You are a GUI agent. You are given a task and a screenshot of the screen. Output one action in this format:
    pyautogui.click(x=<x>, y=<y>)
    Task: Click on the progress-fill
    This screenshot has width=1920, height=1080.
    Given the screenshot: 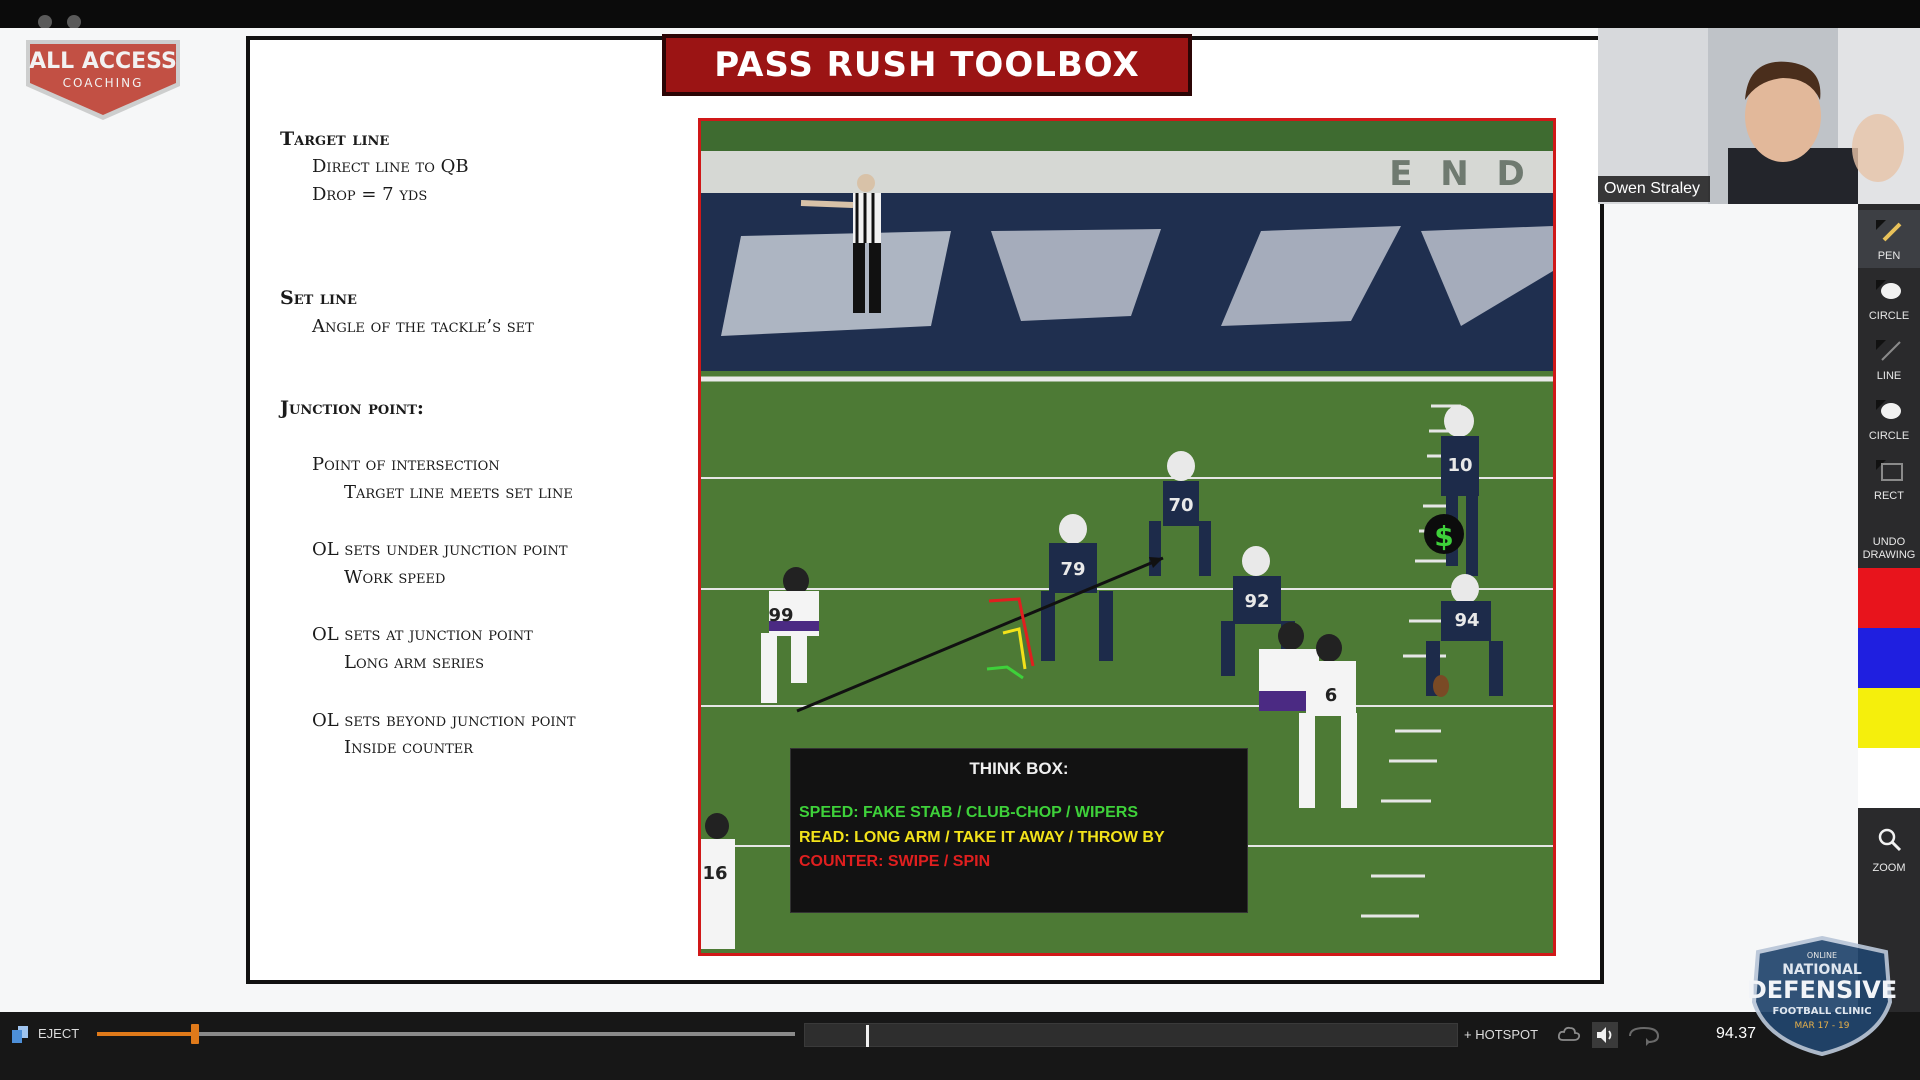 What is the action you would take?
    pyautogui.click(x=146, y=1034)
    